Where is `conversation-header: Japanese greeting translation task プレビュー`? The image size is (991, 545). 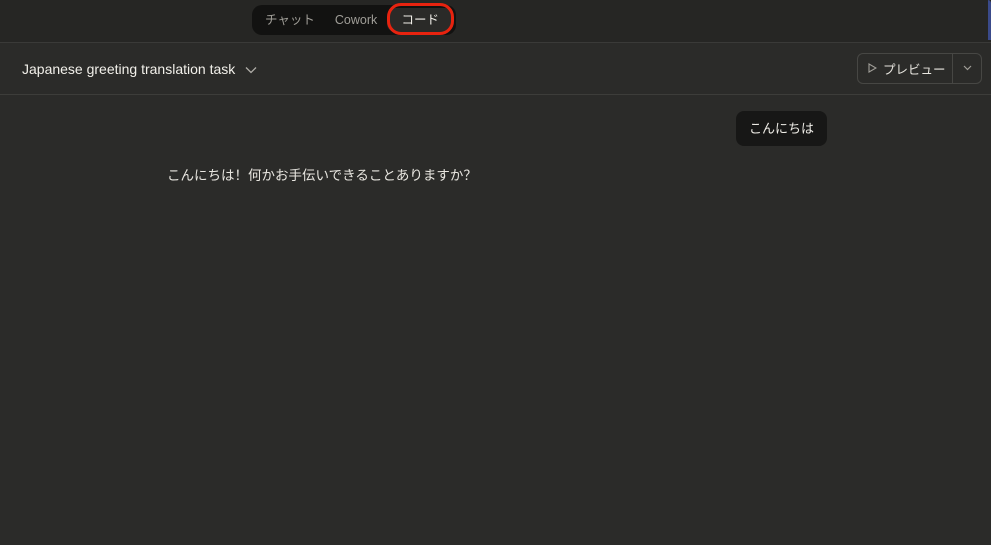 conversation-header: Japanese greeting translation task プレビュー is located at coordinates (495, 69).